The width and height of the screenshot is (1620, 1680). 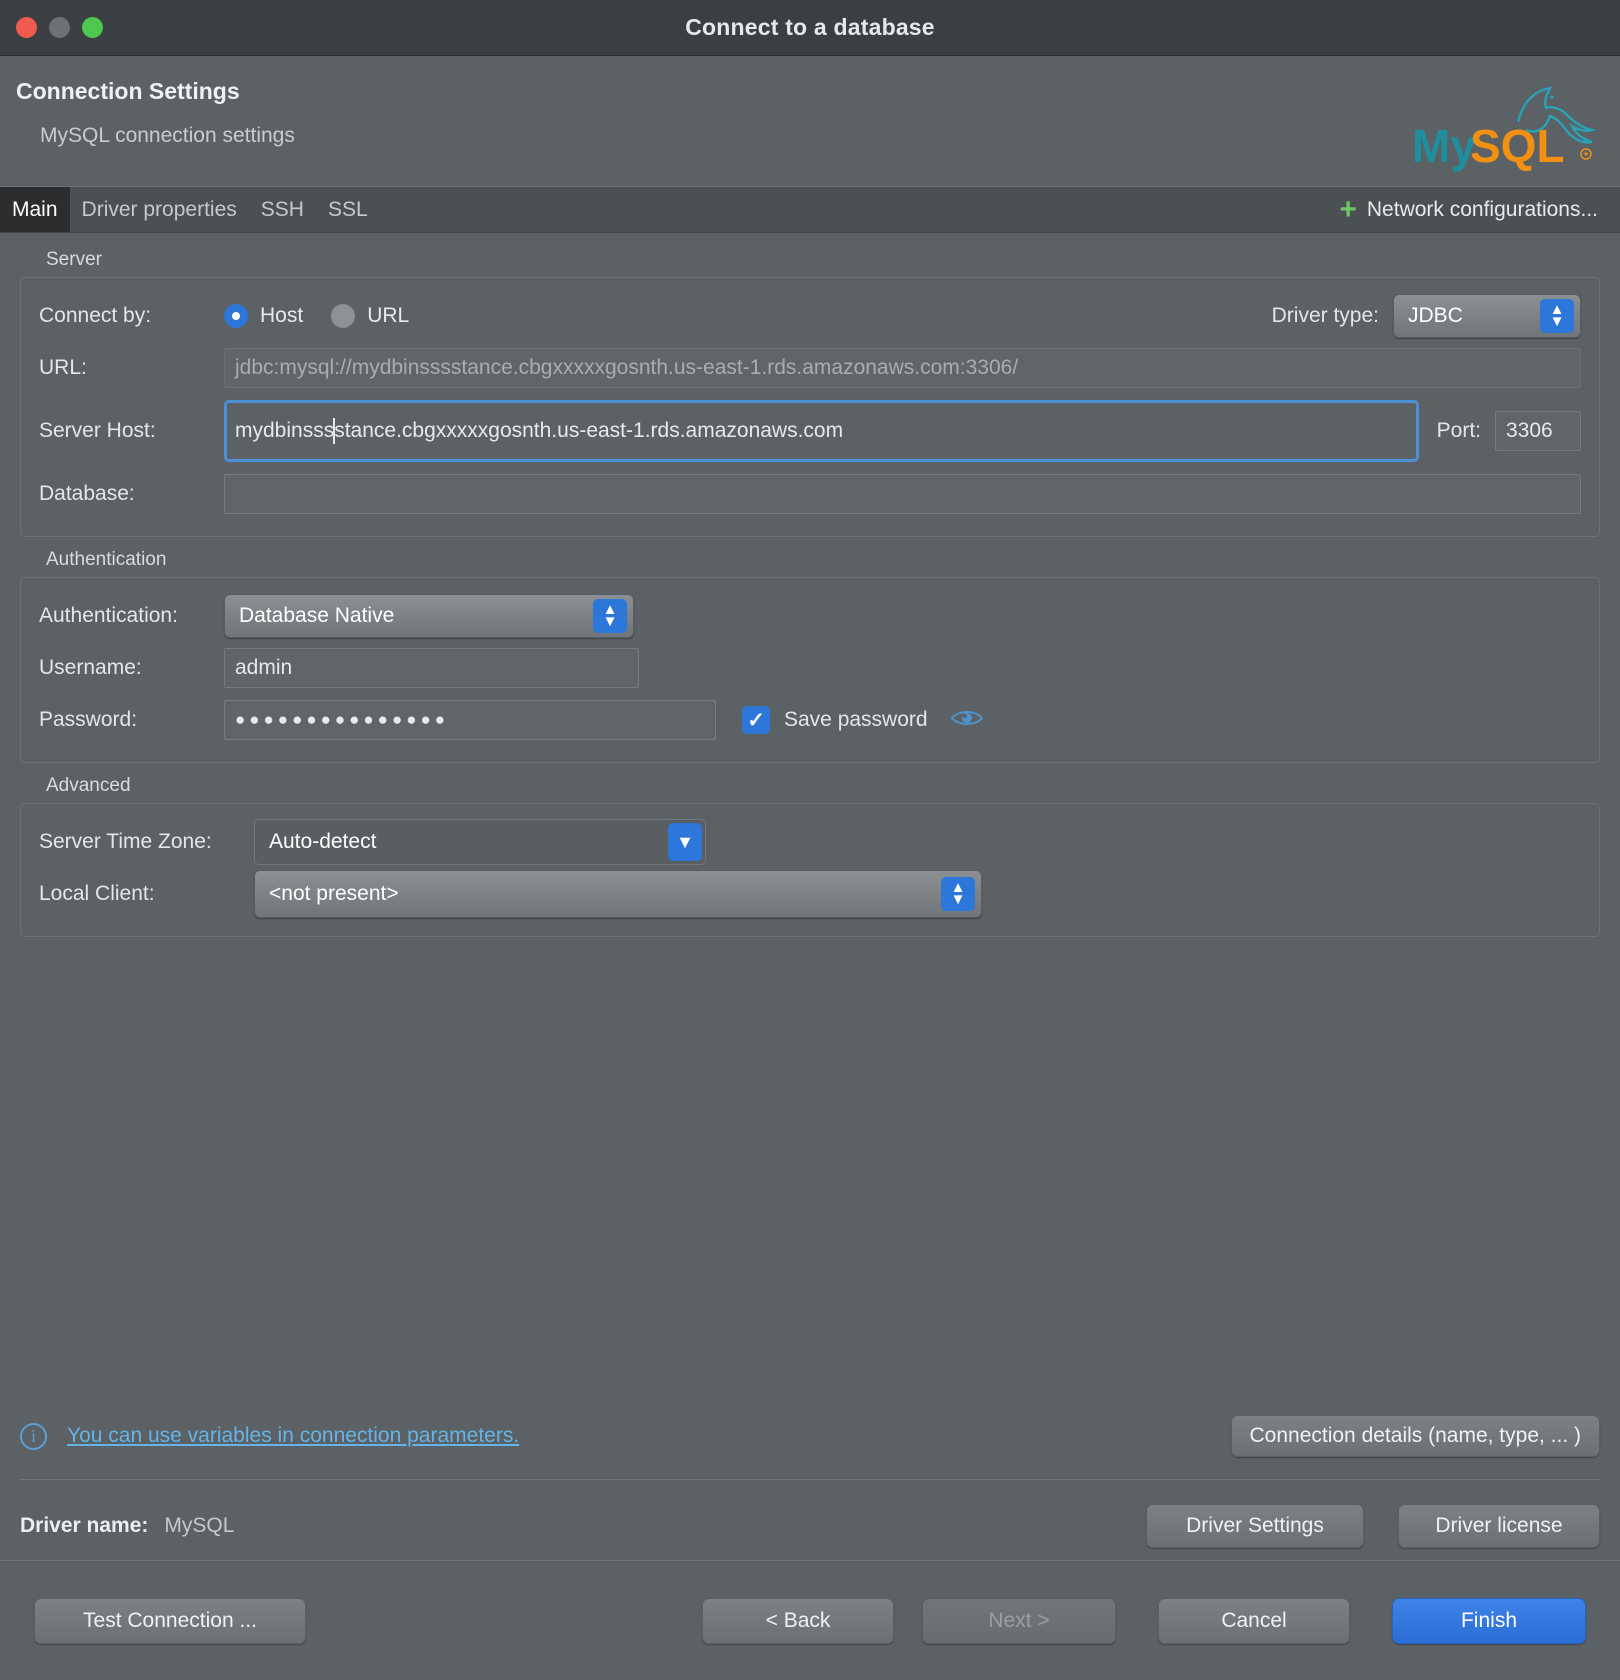 I want to click on authentication-value: Database Native, so click(x=317, y=615).